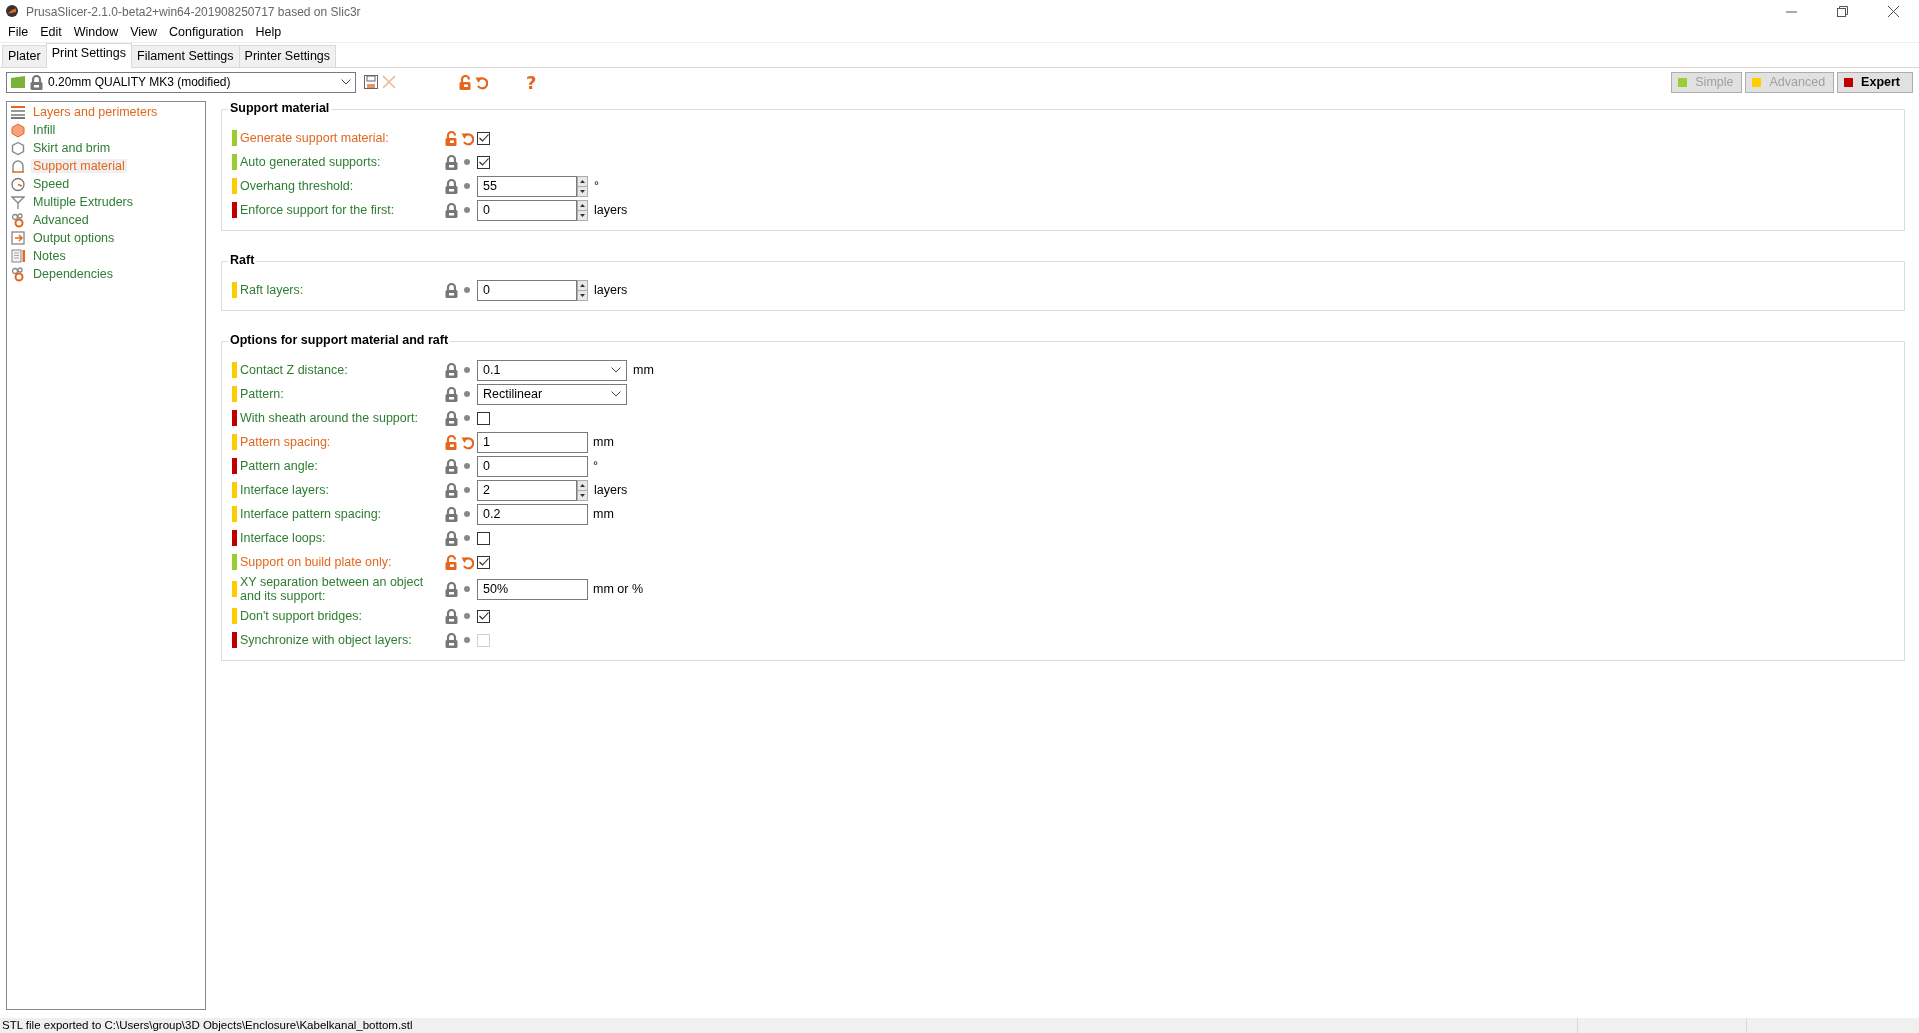 This screenshot has height=1033, width=1919. Describe the element at coordinates (618, 589) in the screenshot. I see `unit-label: mm or %` at that location.